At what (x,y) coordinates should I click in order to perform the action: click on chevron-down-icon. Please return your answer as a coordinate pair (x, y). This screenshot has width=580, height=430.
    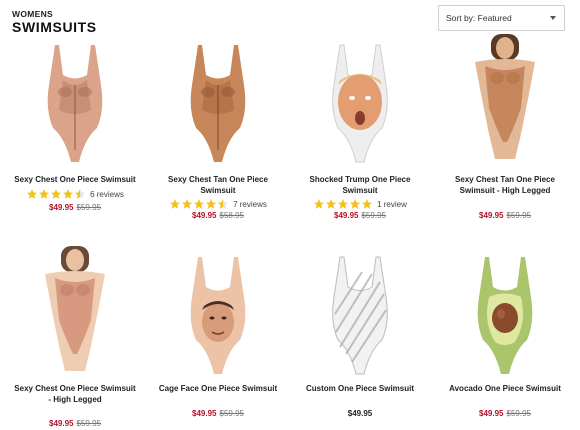
    Looking at the image, I should click on (553, 18).